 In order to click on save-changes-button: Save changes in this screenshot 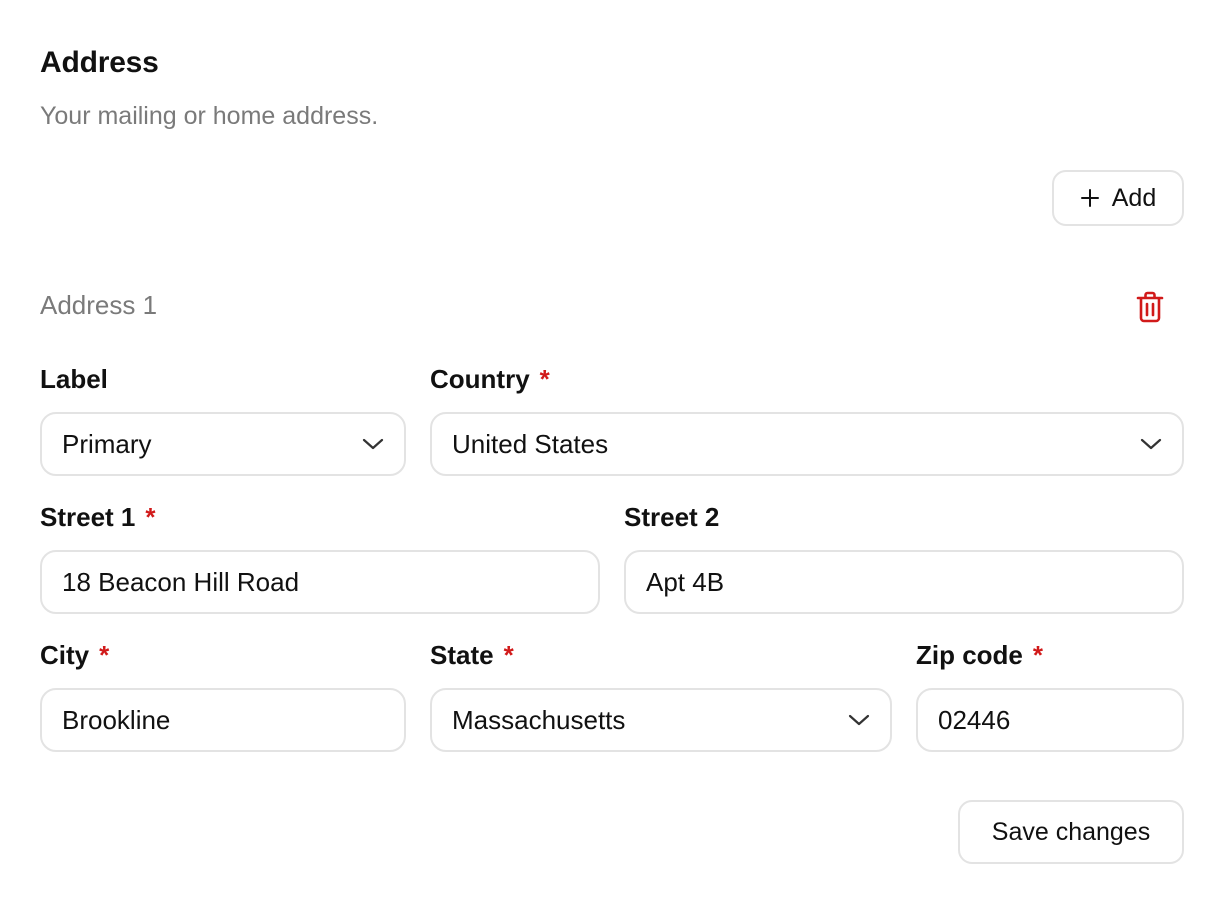, I will do `click(1071, 832)`.